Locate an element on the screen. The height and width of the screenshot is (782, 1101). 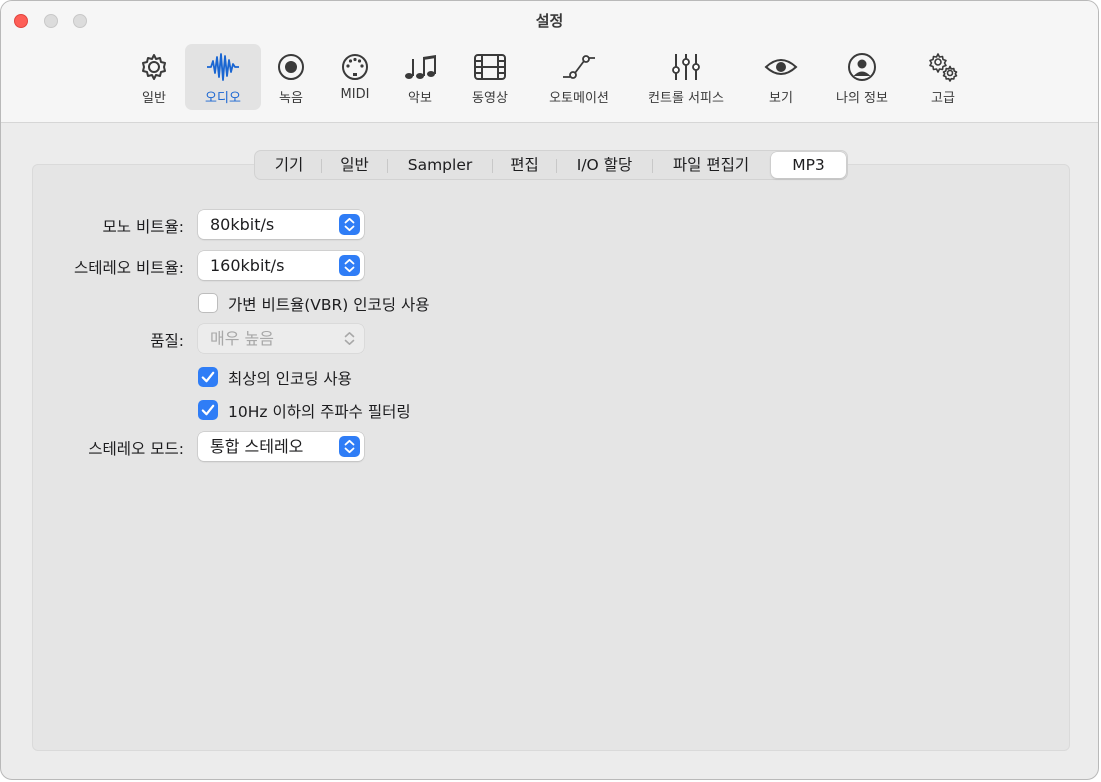
midi-connector-icon is located at coordinates (355, 67).